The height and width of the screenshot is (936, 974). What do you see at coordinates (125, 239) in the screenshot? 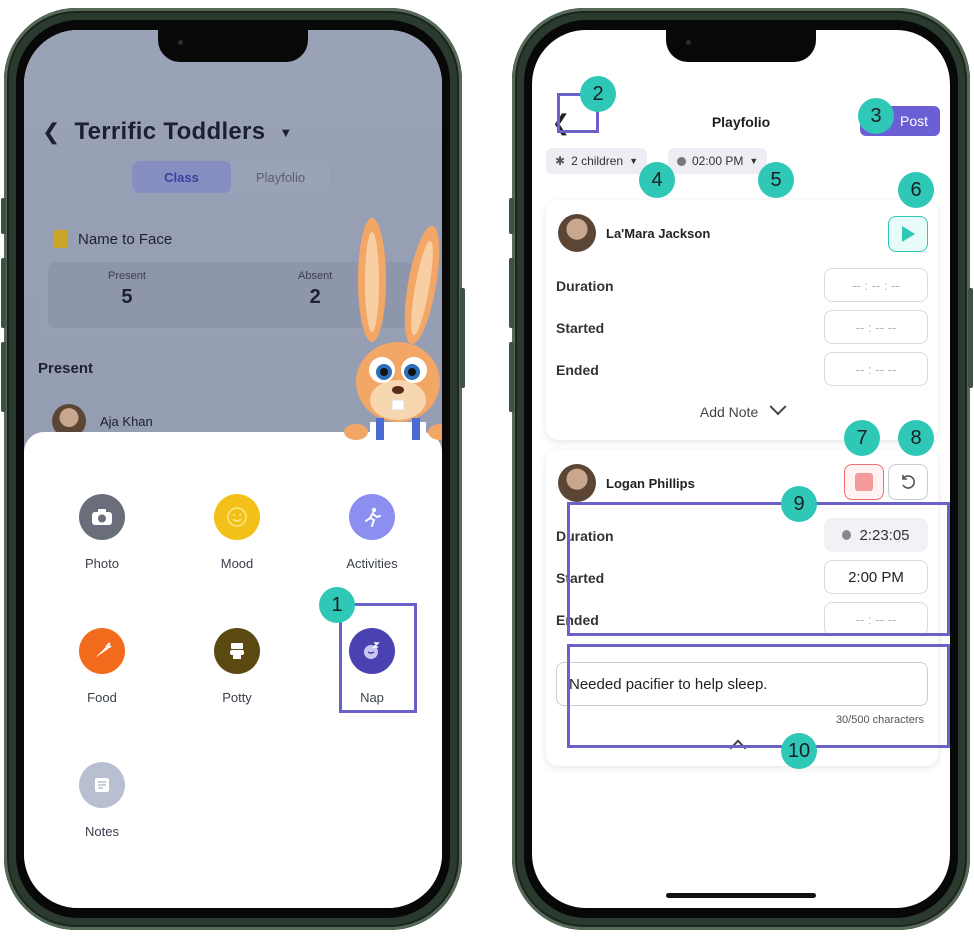
I see `name-to-face-title: Name to Face` at bounding box center [125, 239].